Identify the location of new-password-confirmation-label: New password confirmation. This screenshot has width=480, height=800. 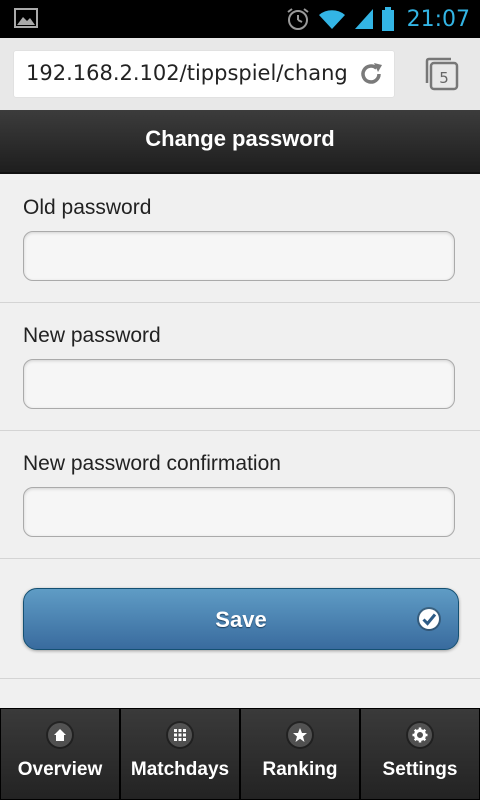
(152, 463).